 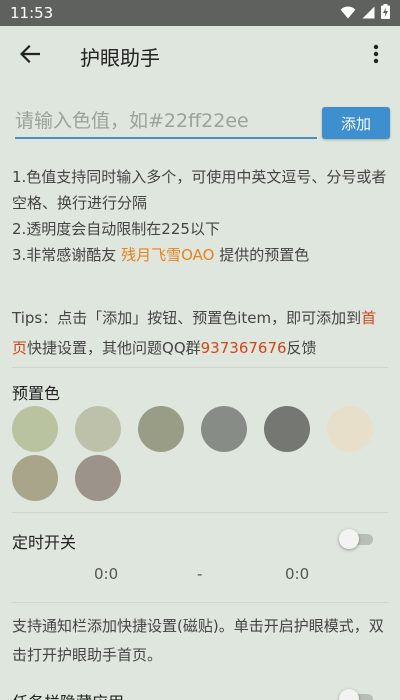 I want to click on arrow-left-icon, so click(x=30, y=55).